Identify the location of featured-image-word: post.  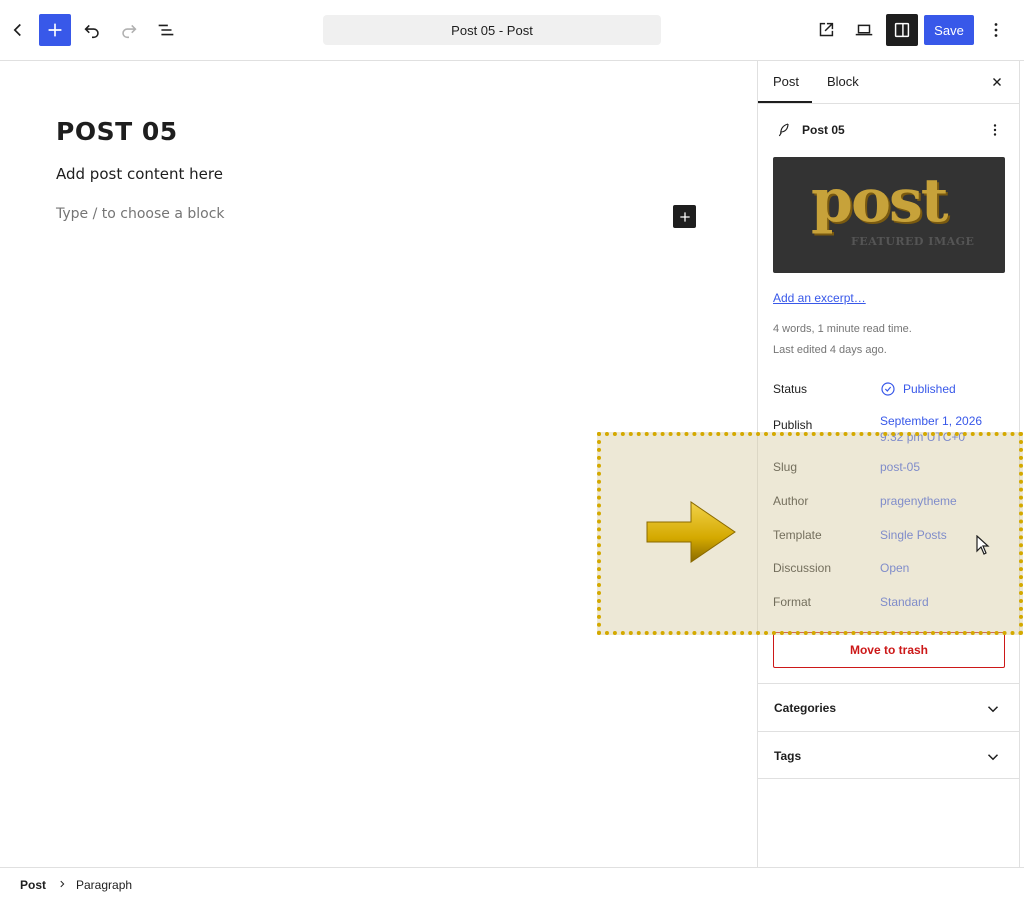
(879, 201).